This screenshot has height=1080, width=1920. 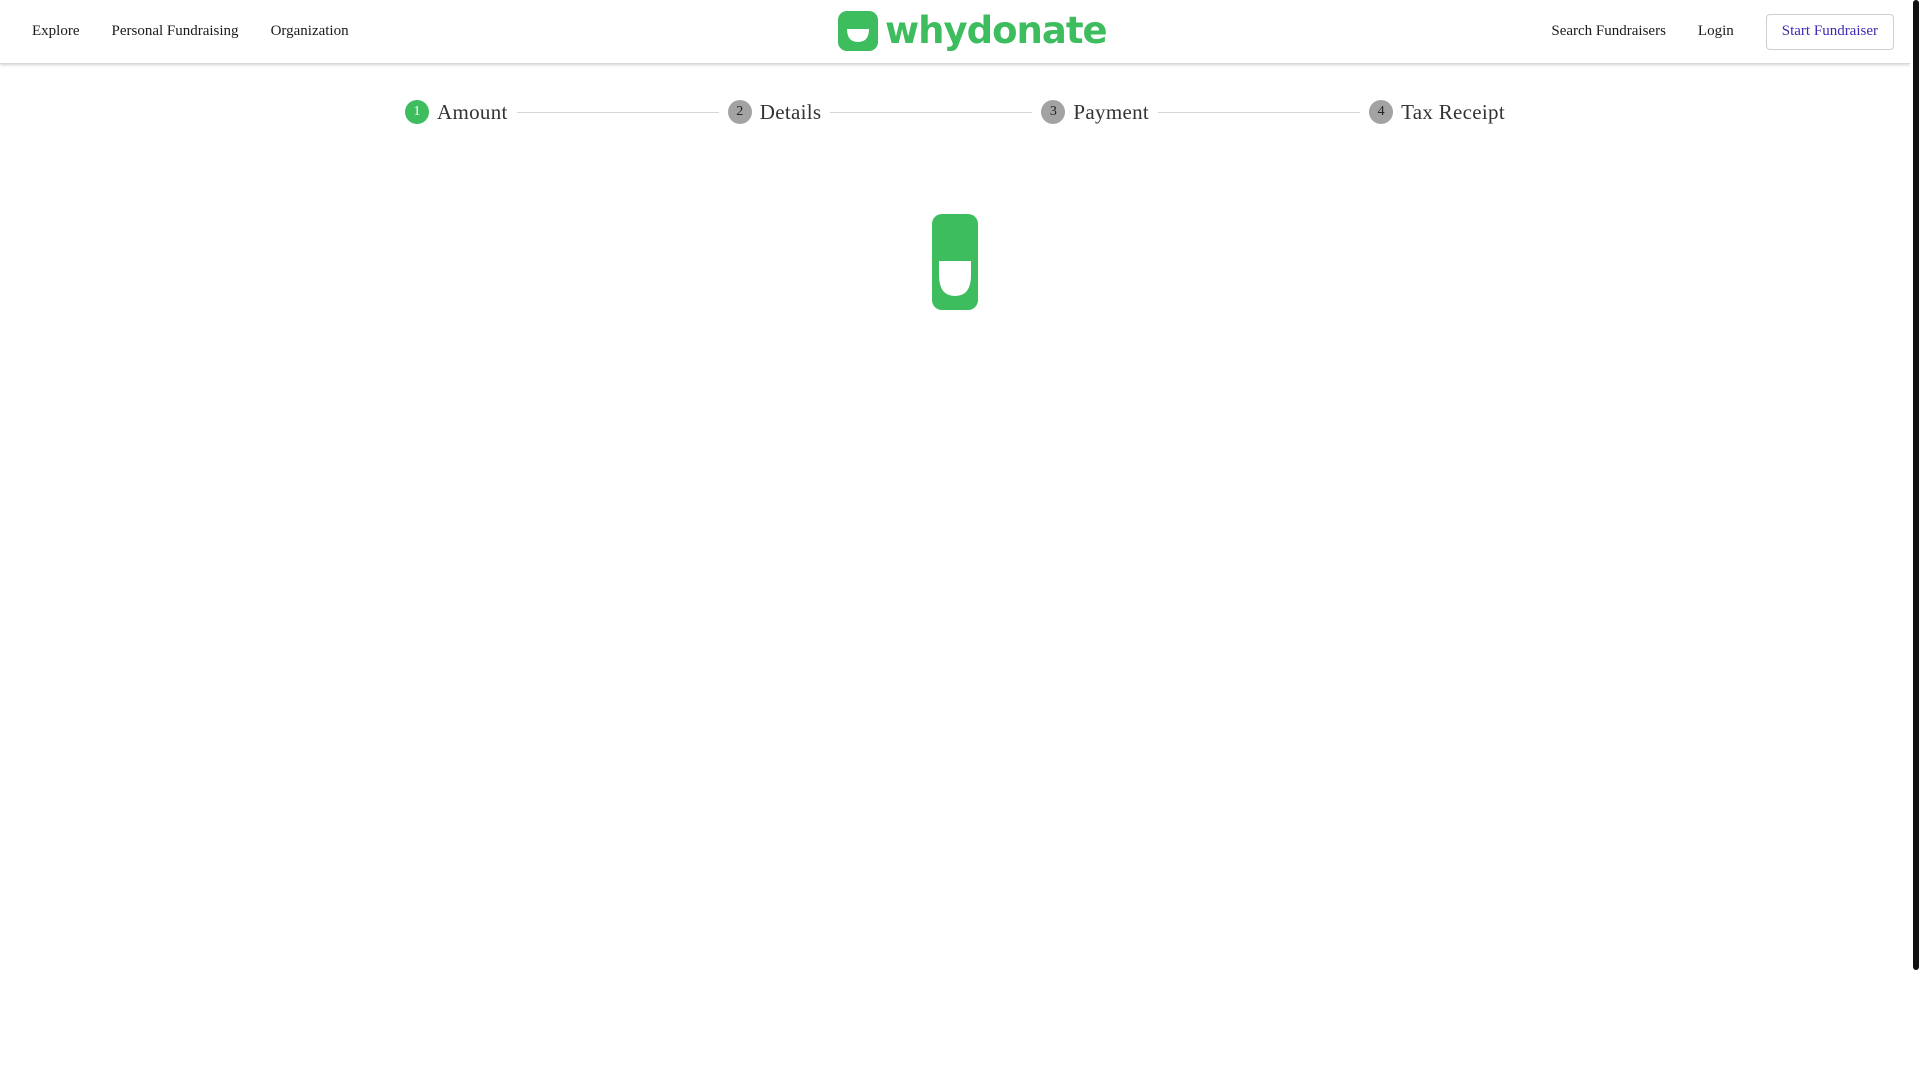 What do you see at coordinates (1829, 31) in the screenshot?
I see `start-fundraiser-button: Start Fundraiser` at bounding box center [1829, 31].